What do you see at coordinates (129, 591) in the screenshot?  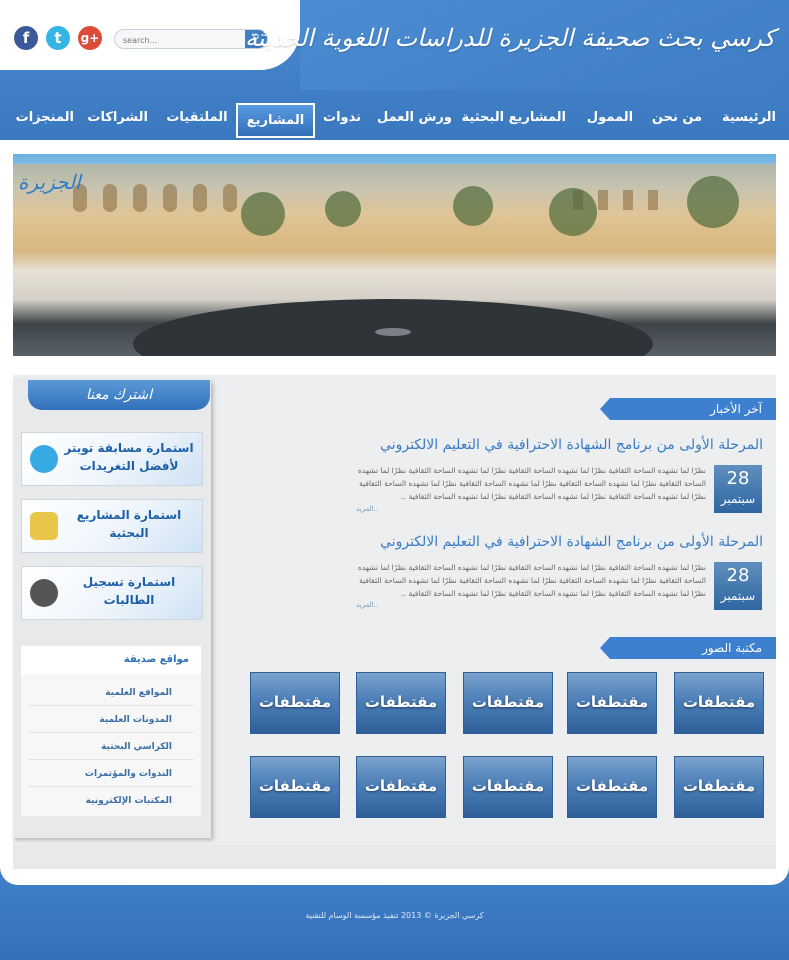 I see `promo-label: استمارة تسجيل الطالبات` at bounding box center [129, 591].